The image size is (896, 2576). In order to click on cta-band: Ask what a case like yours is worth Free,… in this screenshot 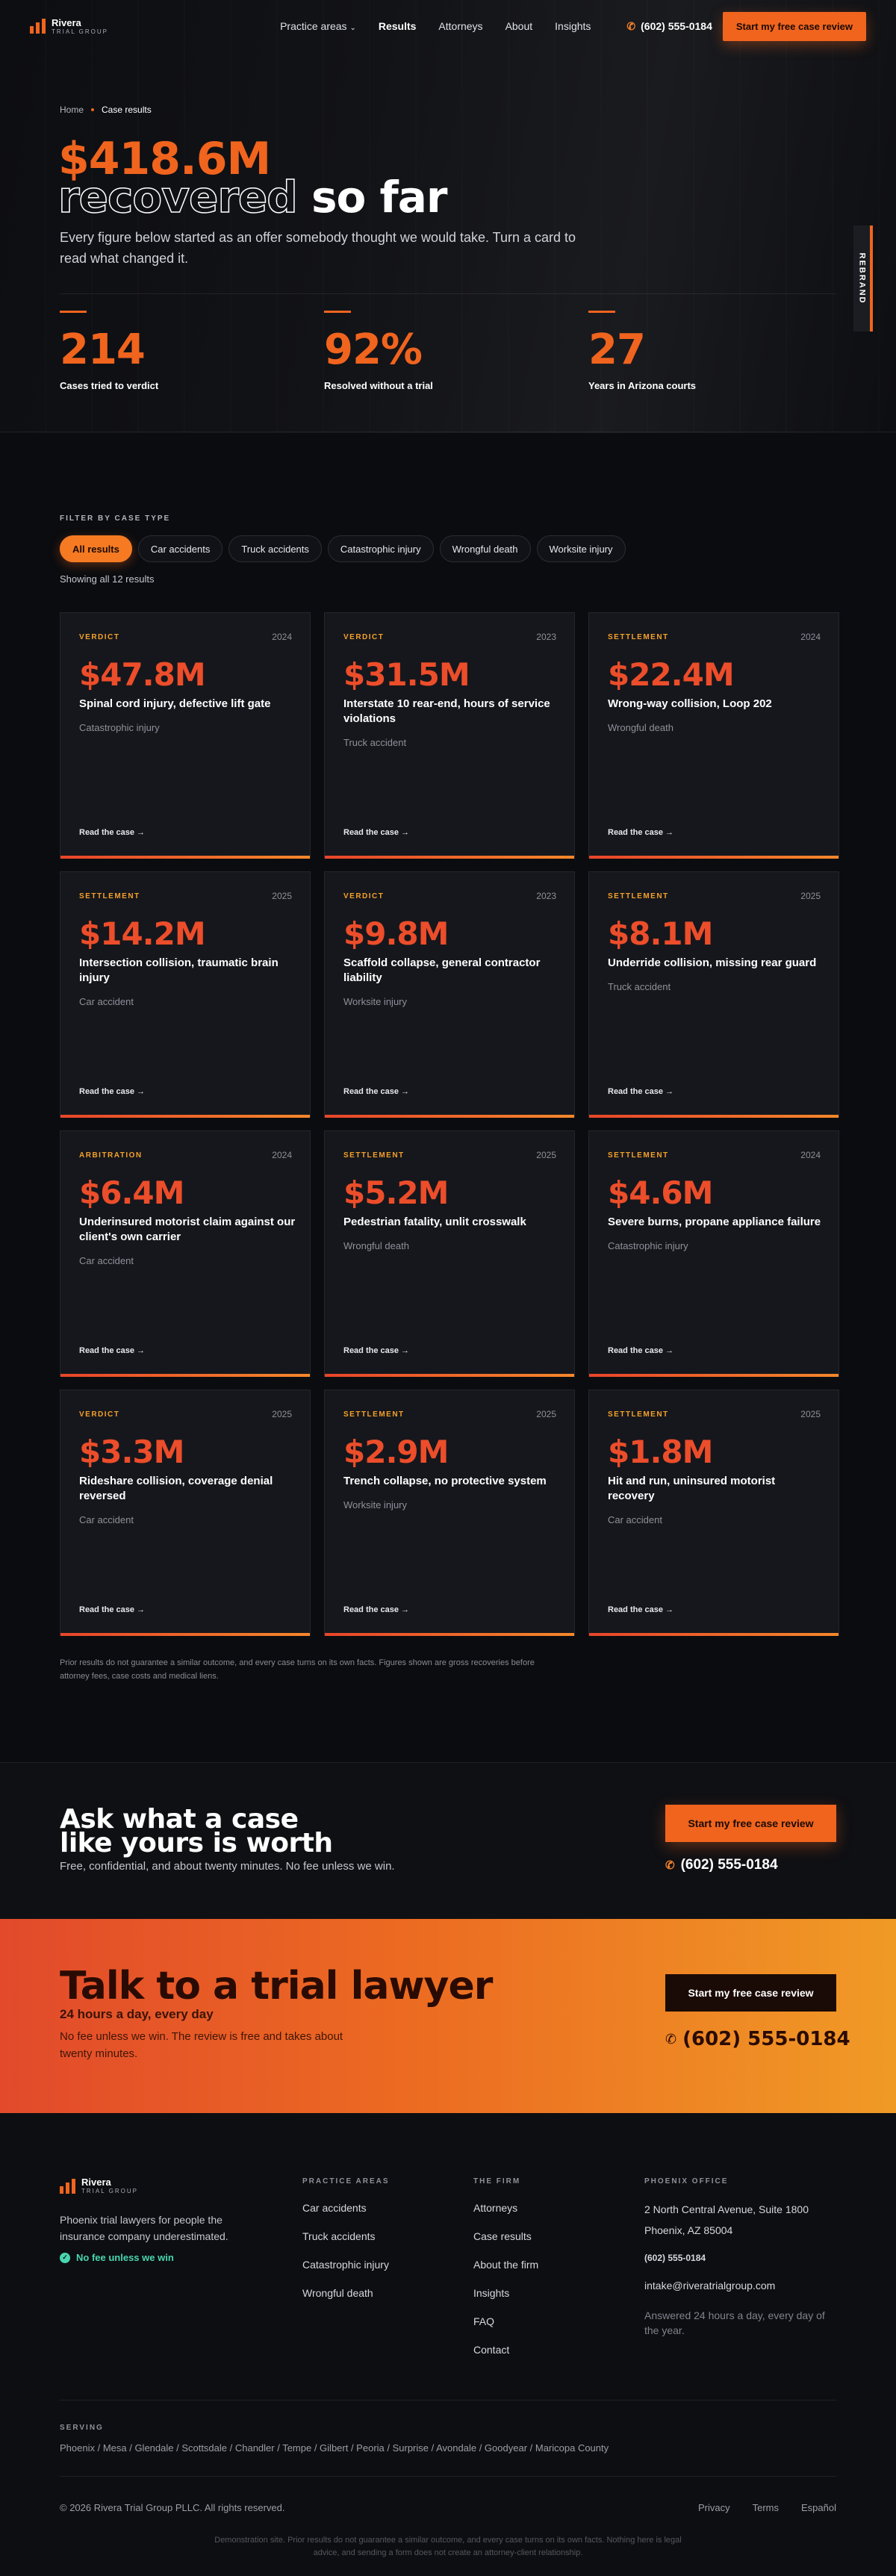, I will do `click(448, 1840)`.